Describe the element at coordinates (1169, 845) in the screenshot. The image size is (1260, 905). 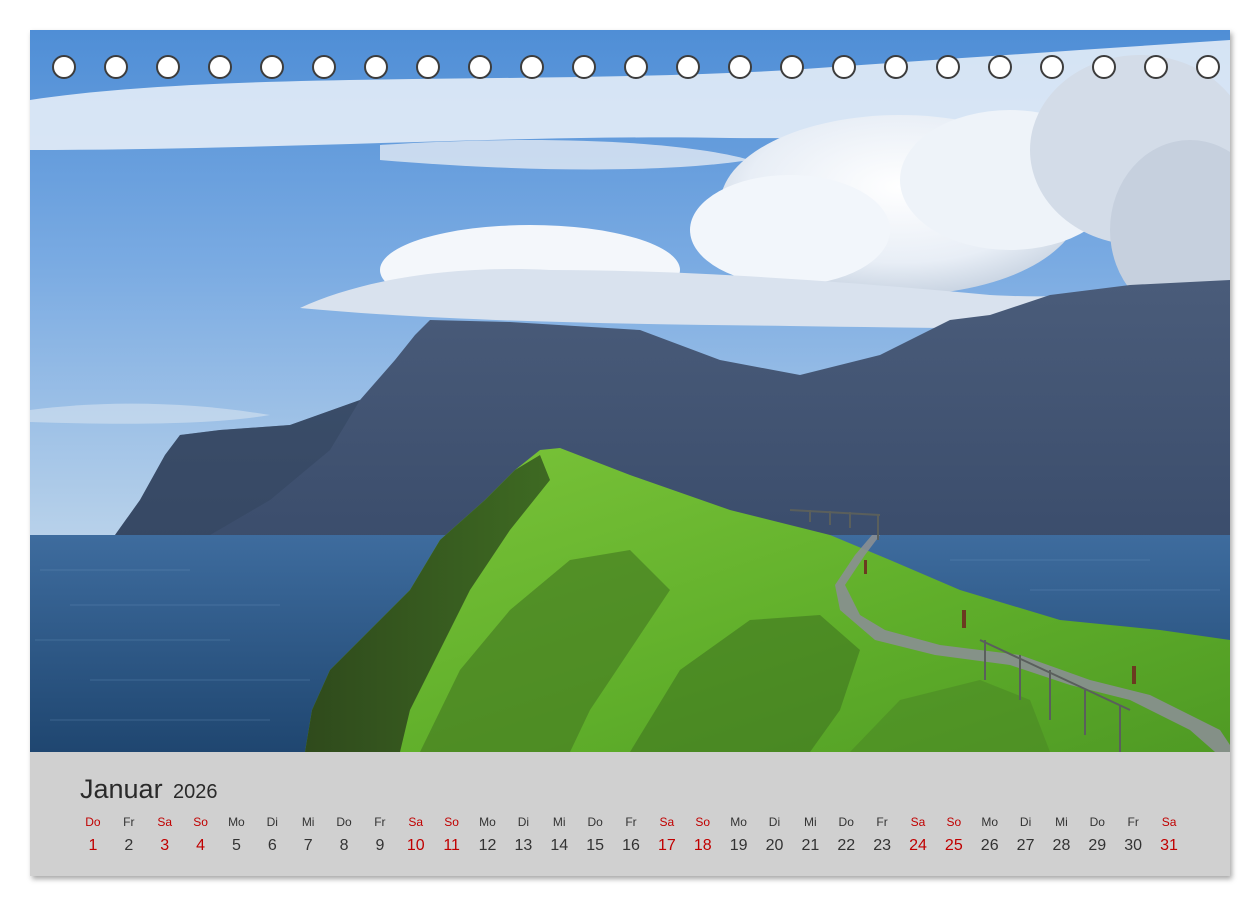
I see `day-number: 31` at that location.